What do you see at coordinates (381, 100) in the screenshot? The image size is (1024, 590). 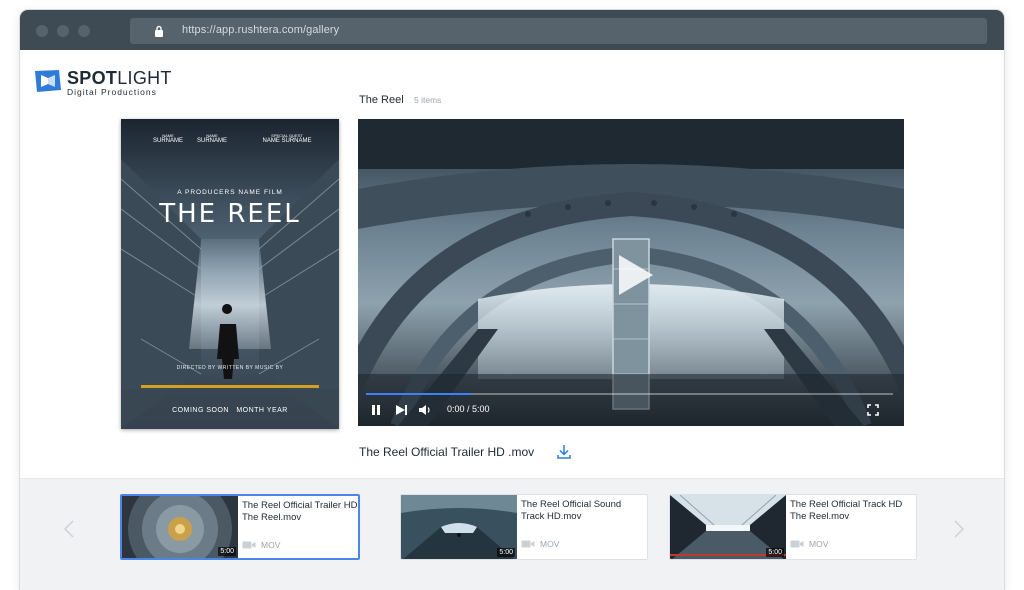 I see `gallery-title: The Reel` at bounding box center [381, 100].